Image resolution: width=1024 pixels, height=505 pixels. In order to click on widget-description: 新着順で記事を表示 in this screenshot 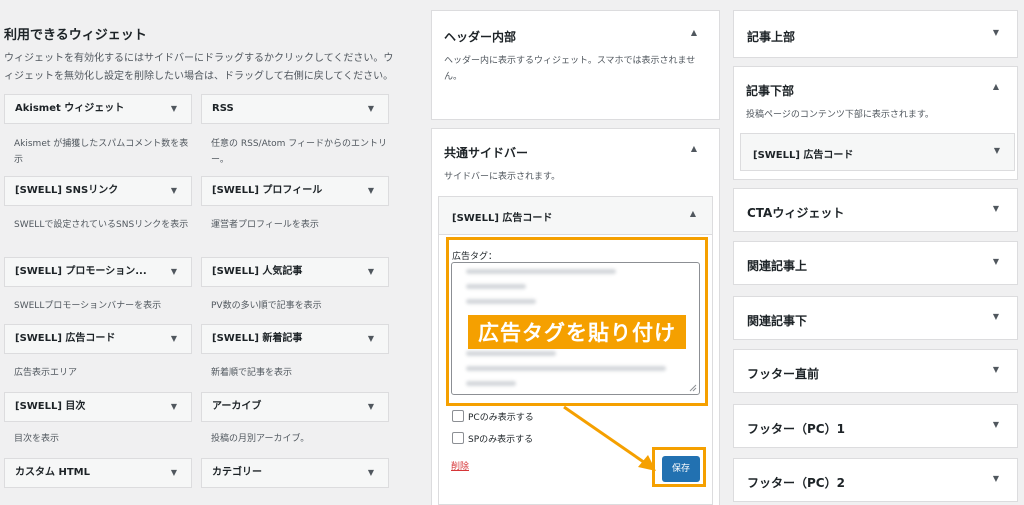, I will do `click(252, 373)`.